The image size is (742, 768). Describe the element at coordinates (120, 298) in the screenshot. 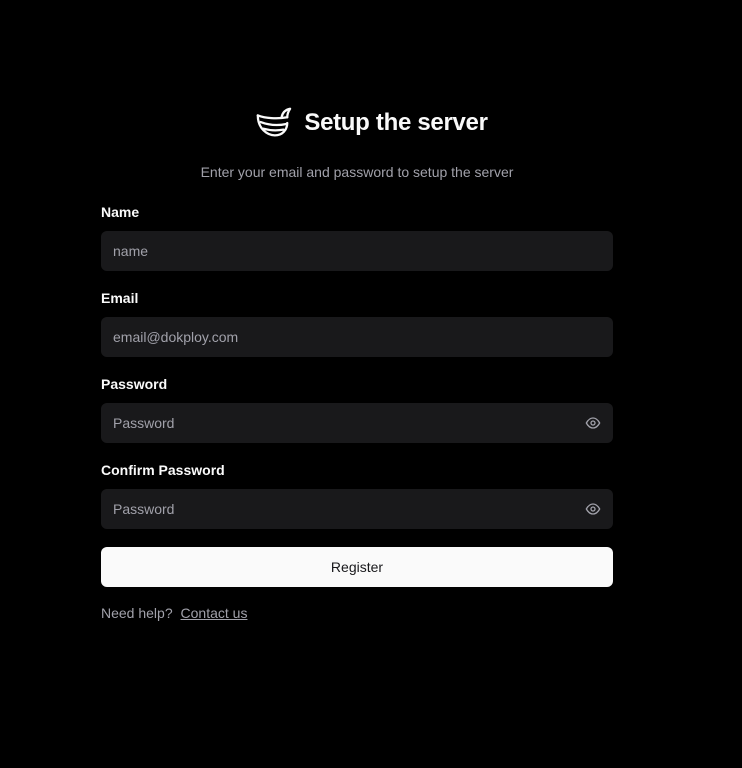

I see `email-label: Email` at that location.